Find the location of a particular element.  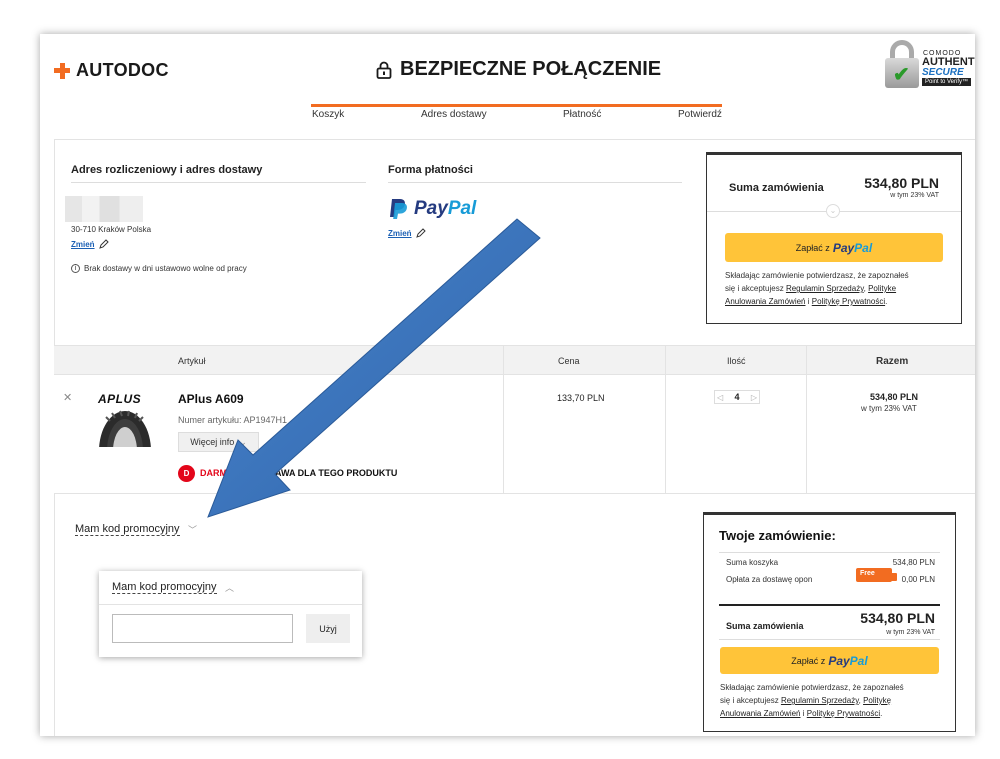

chevron-up-icon: ︿ is located at coordinates (229, 587).